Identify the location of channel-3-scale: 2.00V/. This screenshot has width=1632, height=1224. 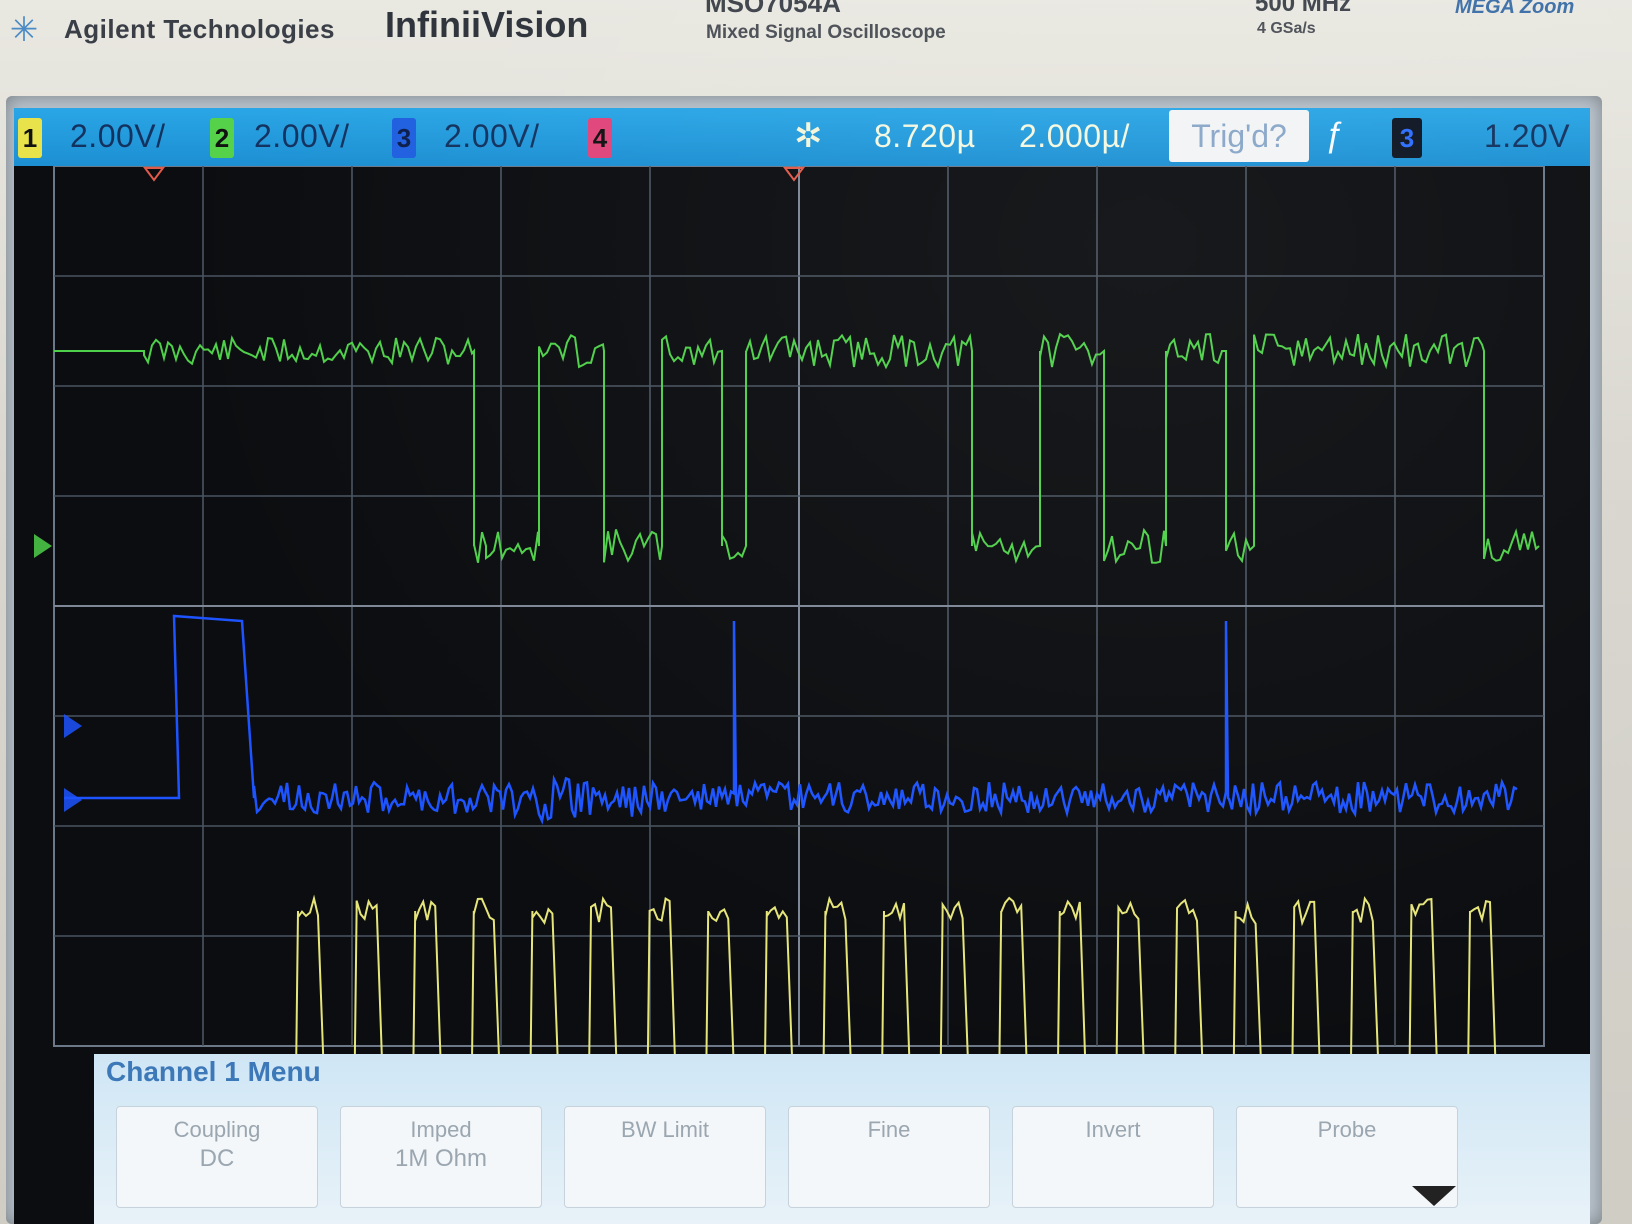
(492, 136).